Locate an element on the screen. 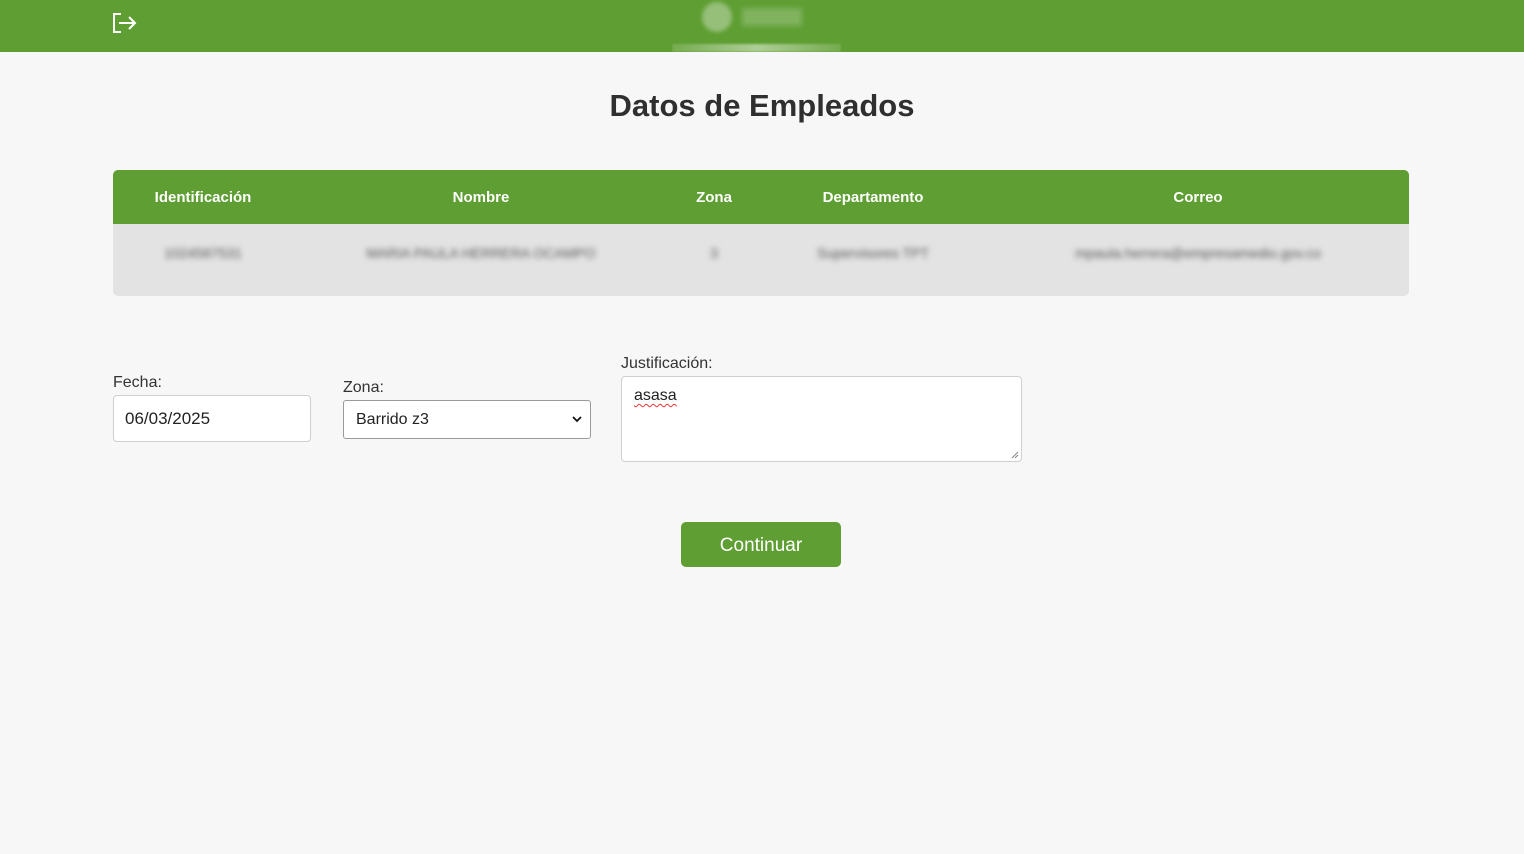  zona-select: Barrido z3 is located at coordinates (467, 419).